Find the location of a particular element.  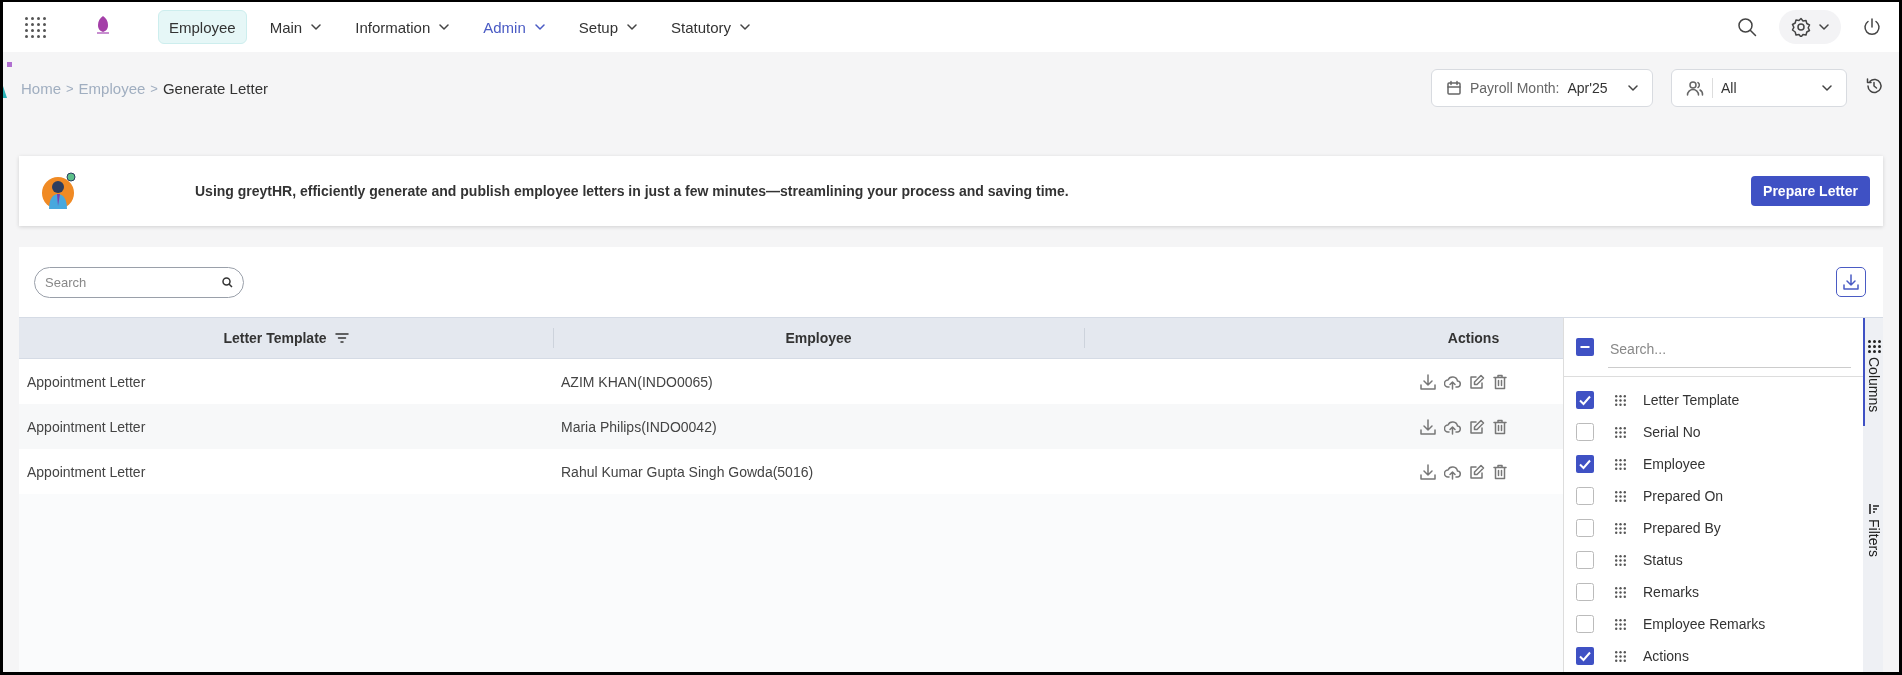

column-option-label: Serial No is located at coordinates (1672, 432).